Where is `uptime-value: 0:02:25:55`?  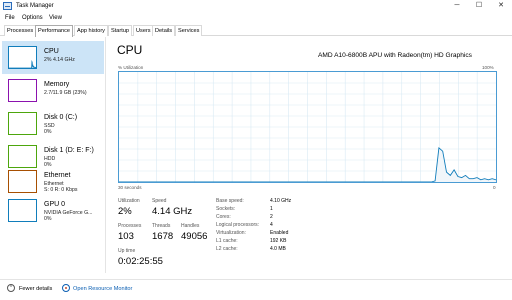
uptime-value: 0:02:25:55 is located at coordinates (140, 261).